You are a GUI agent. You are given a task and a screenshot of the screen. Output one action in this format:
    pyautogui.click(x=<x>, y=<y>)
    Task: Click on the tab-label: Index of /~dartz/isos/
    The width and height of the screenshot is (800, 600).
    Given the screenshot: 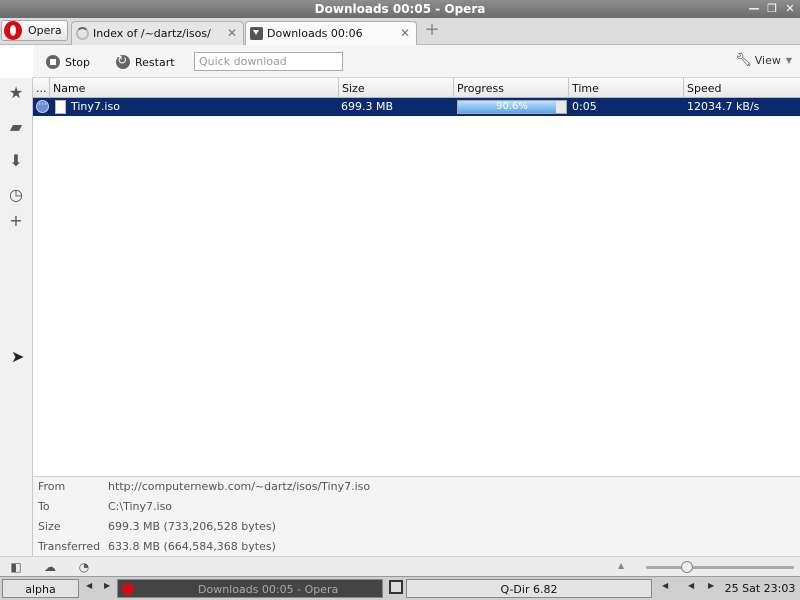 What is the action you would take?
    pyautogui.click(x=152, y=33)
    